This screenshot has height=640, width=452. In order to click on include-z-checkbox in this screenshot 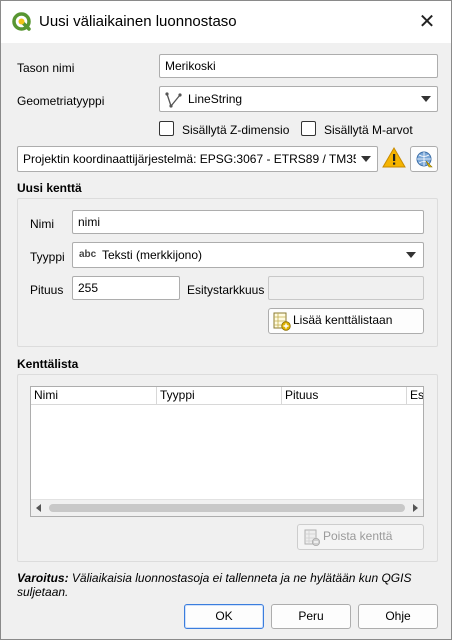, I will do `click(166, 128)`.